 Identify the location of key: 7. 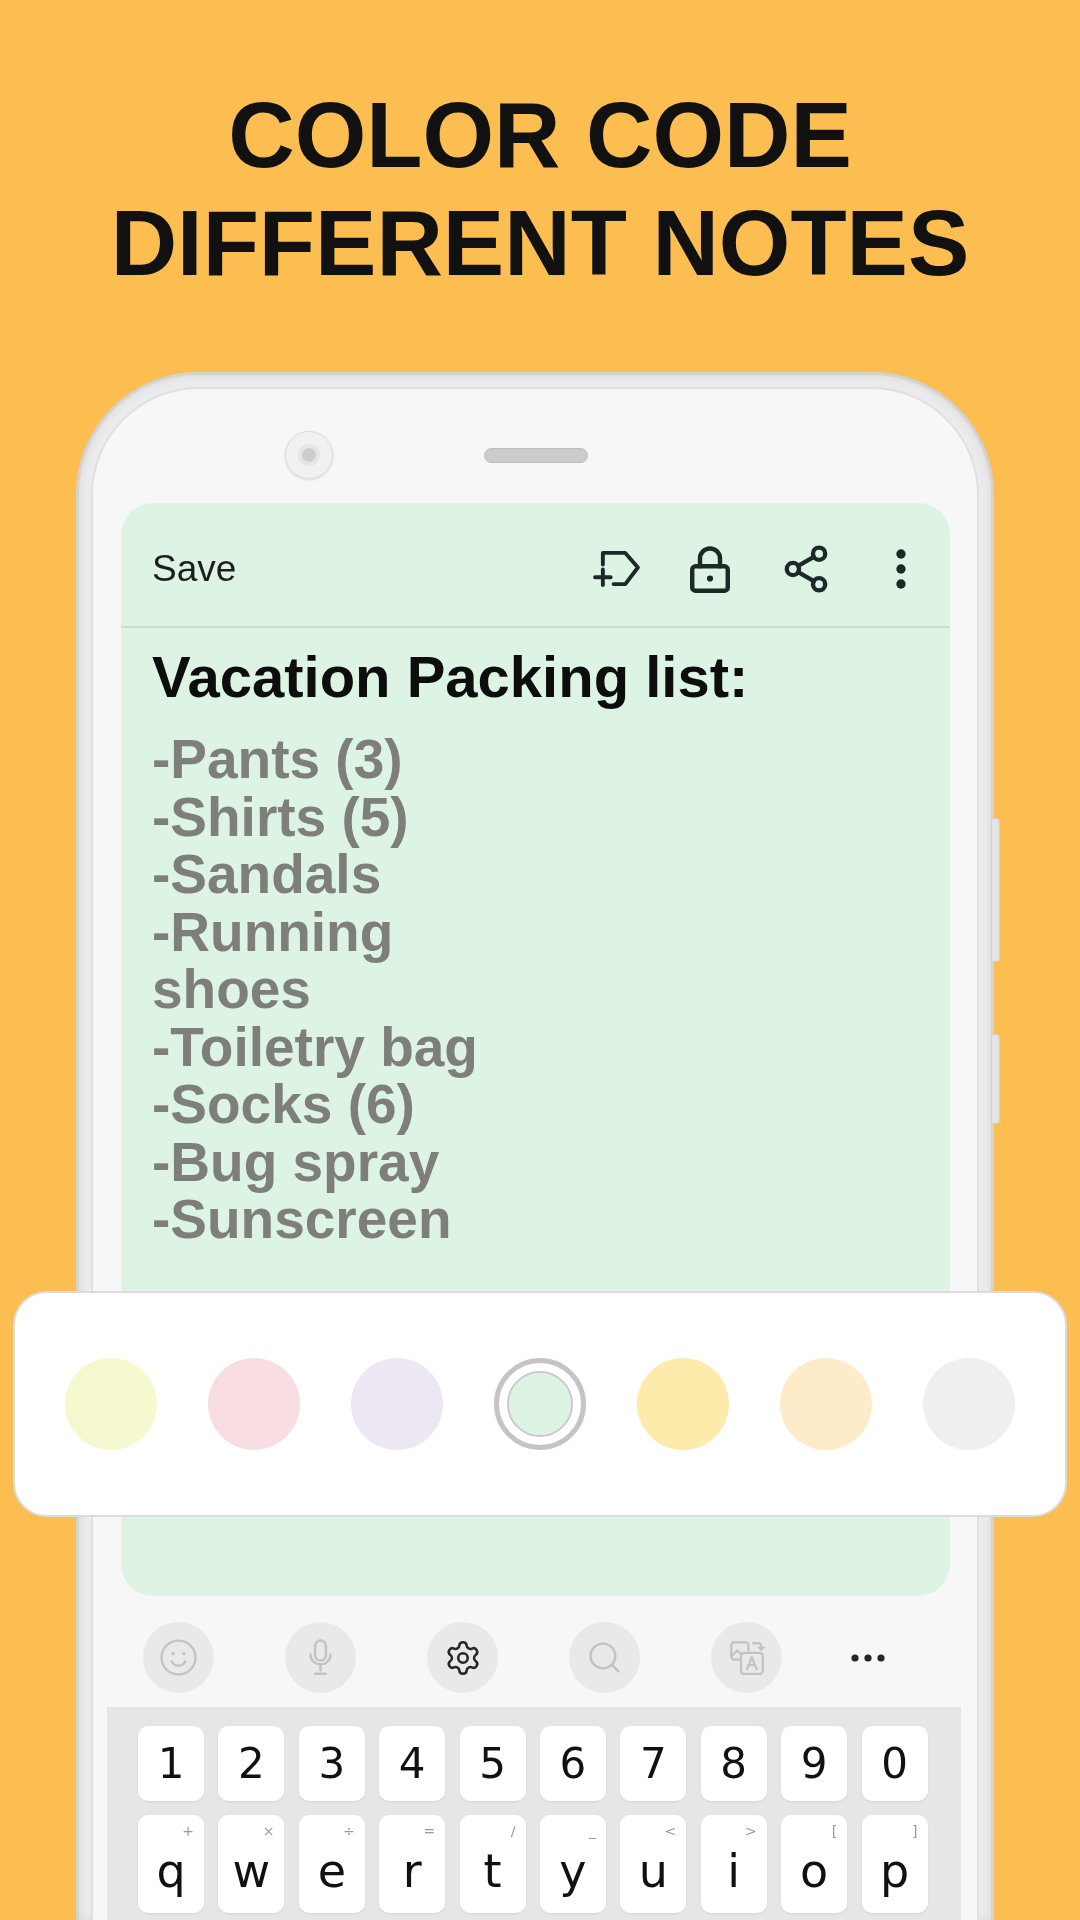
(653, 1763).